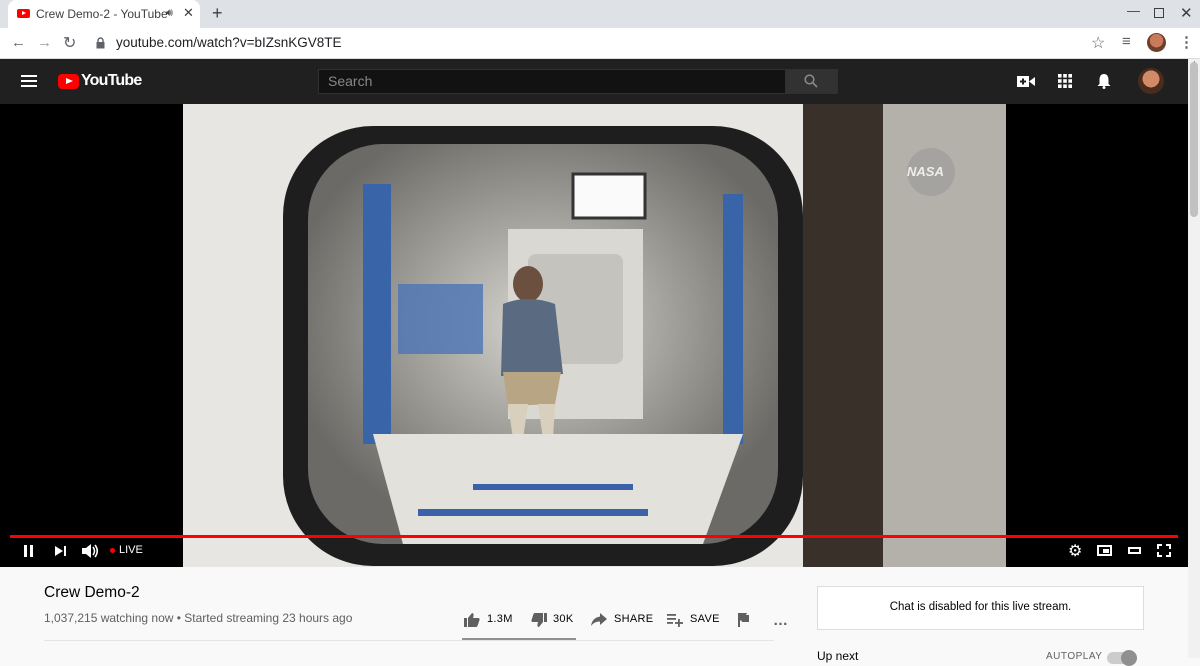  I want to click on live-dot-icon, so click(112, 550).